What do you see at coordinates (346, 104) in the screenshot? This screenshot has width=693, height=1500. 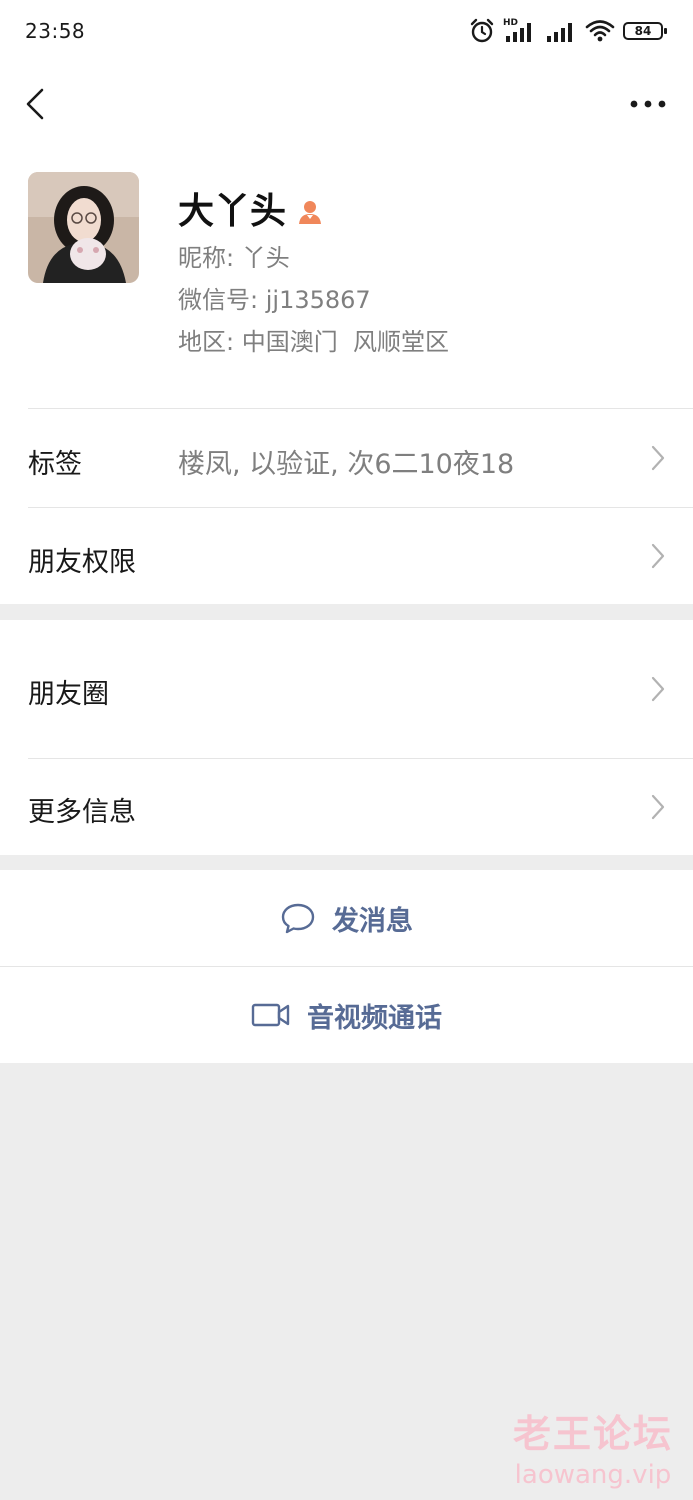 I see `nav-bar` at bounding box center [346, 104].